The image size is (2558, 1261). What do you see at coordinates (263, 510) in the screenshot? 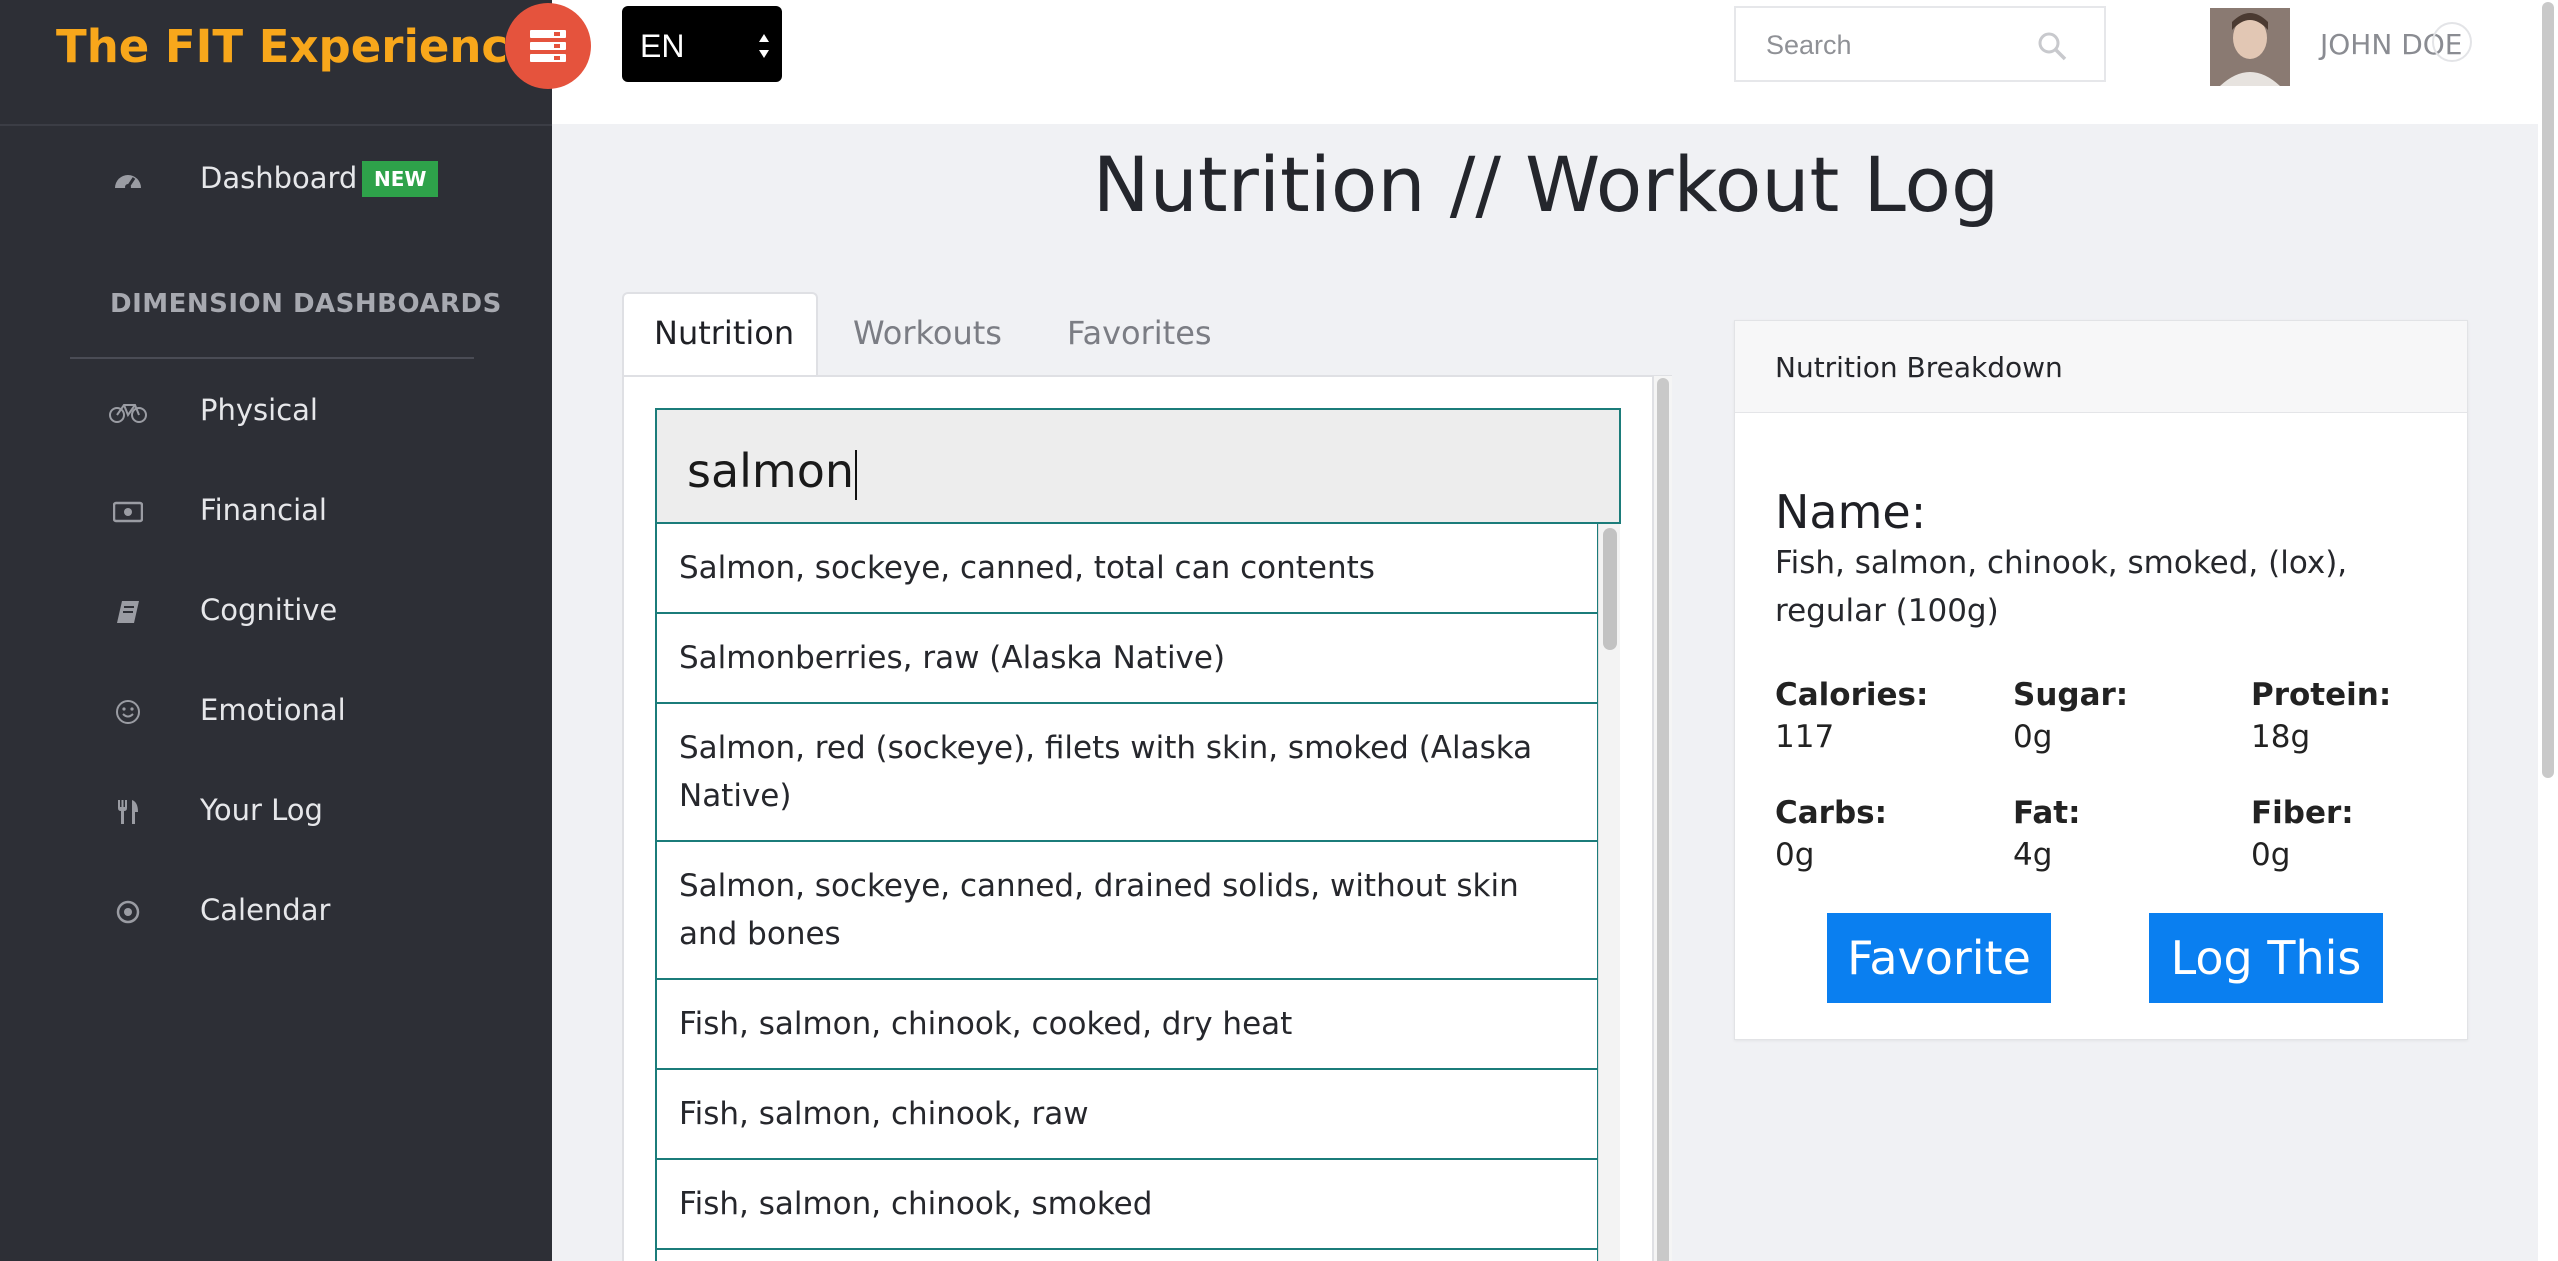
I see `sidebar-item-label: Financial` at bounding box center [263, 510].